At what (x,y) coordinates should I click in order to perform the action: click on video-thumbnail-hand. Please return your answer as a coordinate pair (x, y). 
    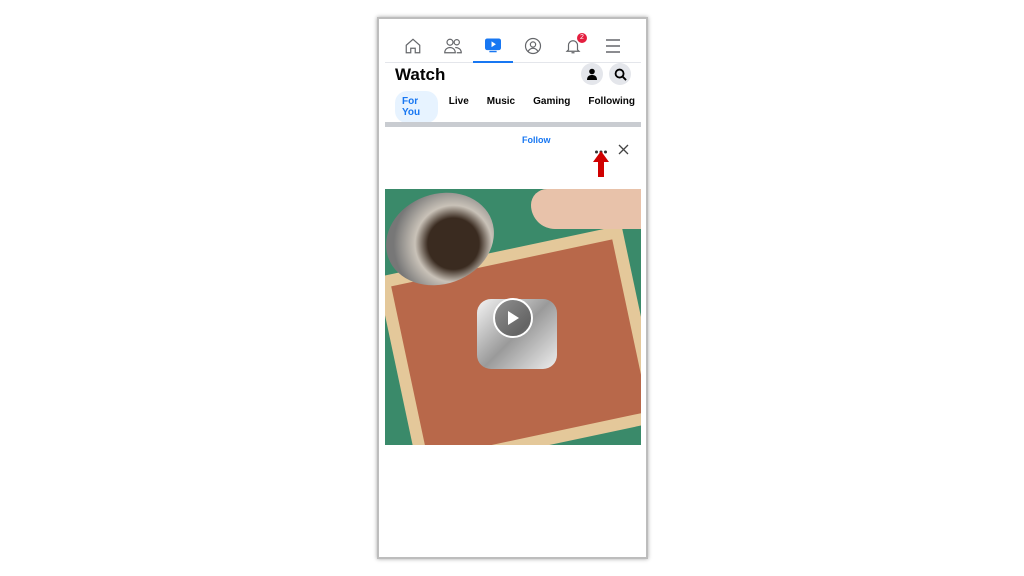
    Looking at the image, I should click on (586, 209).